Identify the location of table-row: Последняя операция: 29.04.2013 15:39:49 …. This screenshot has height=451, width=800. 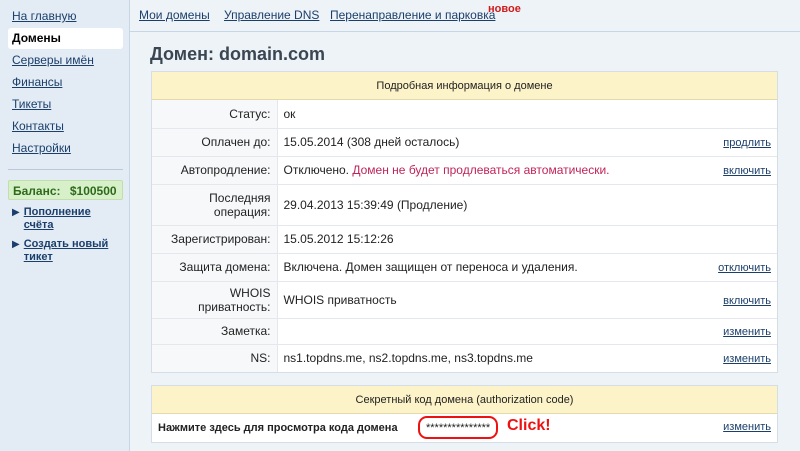
(464, 204).